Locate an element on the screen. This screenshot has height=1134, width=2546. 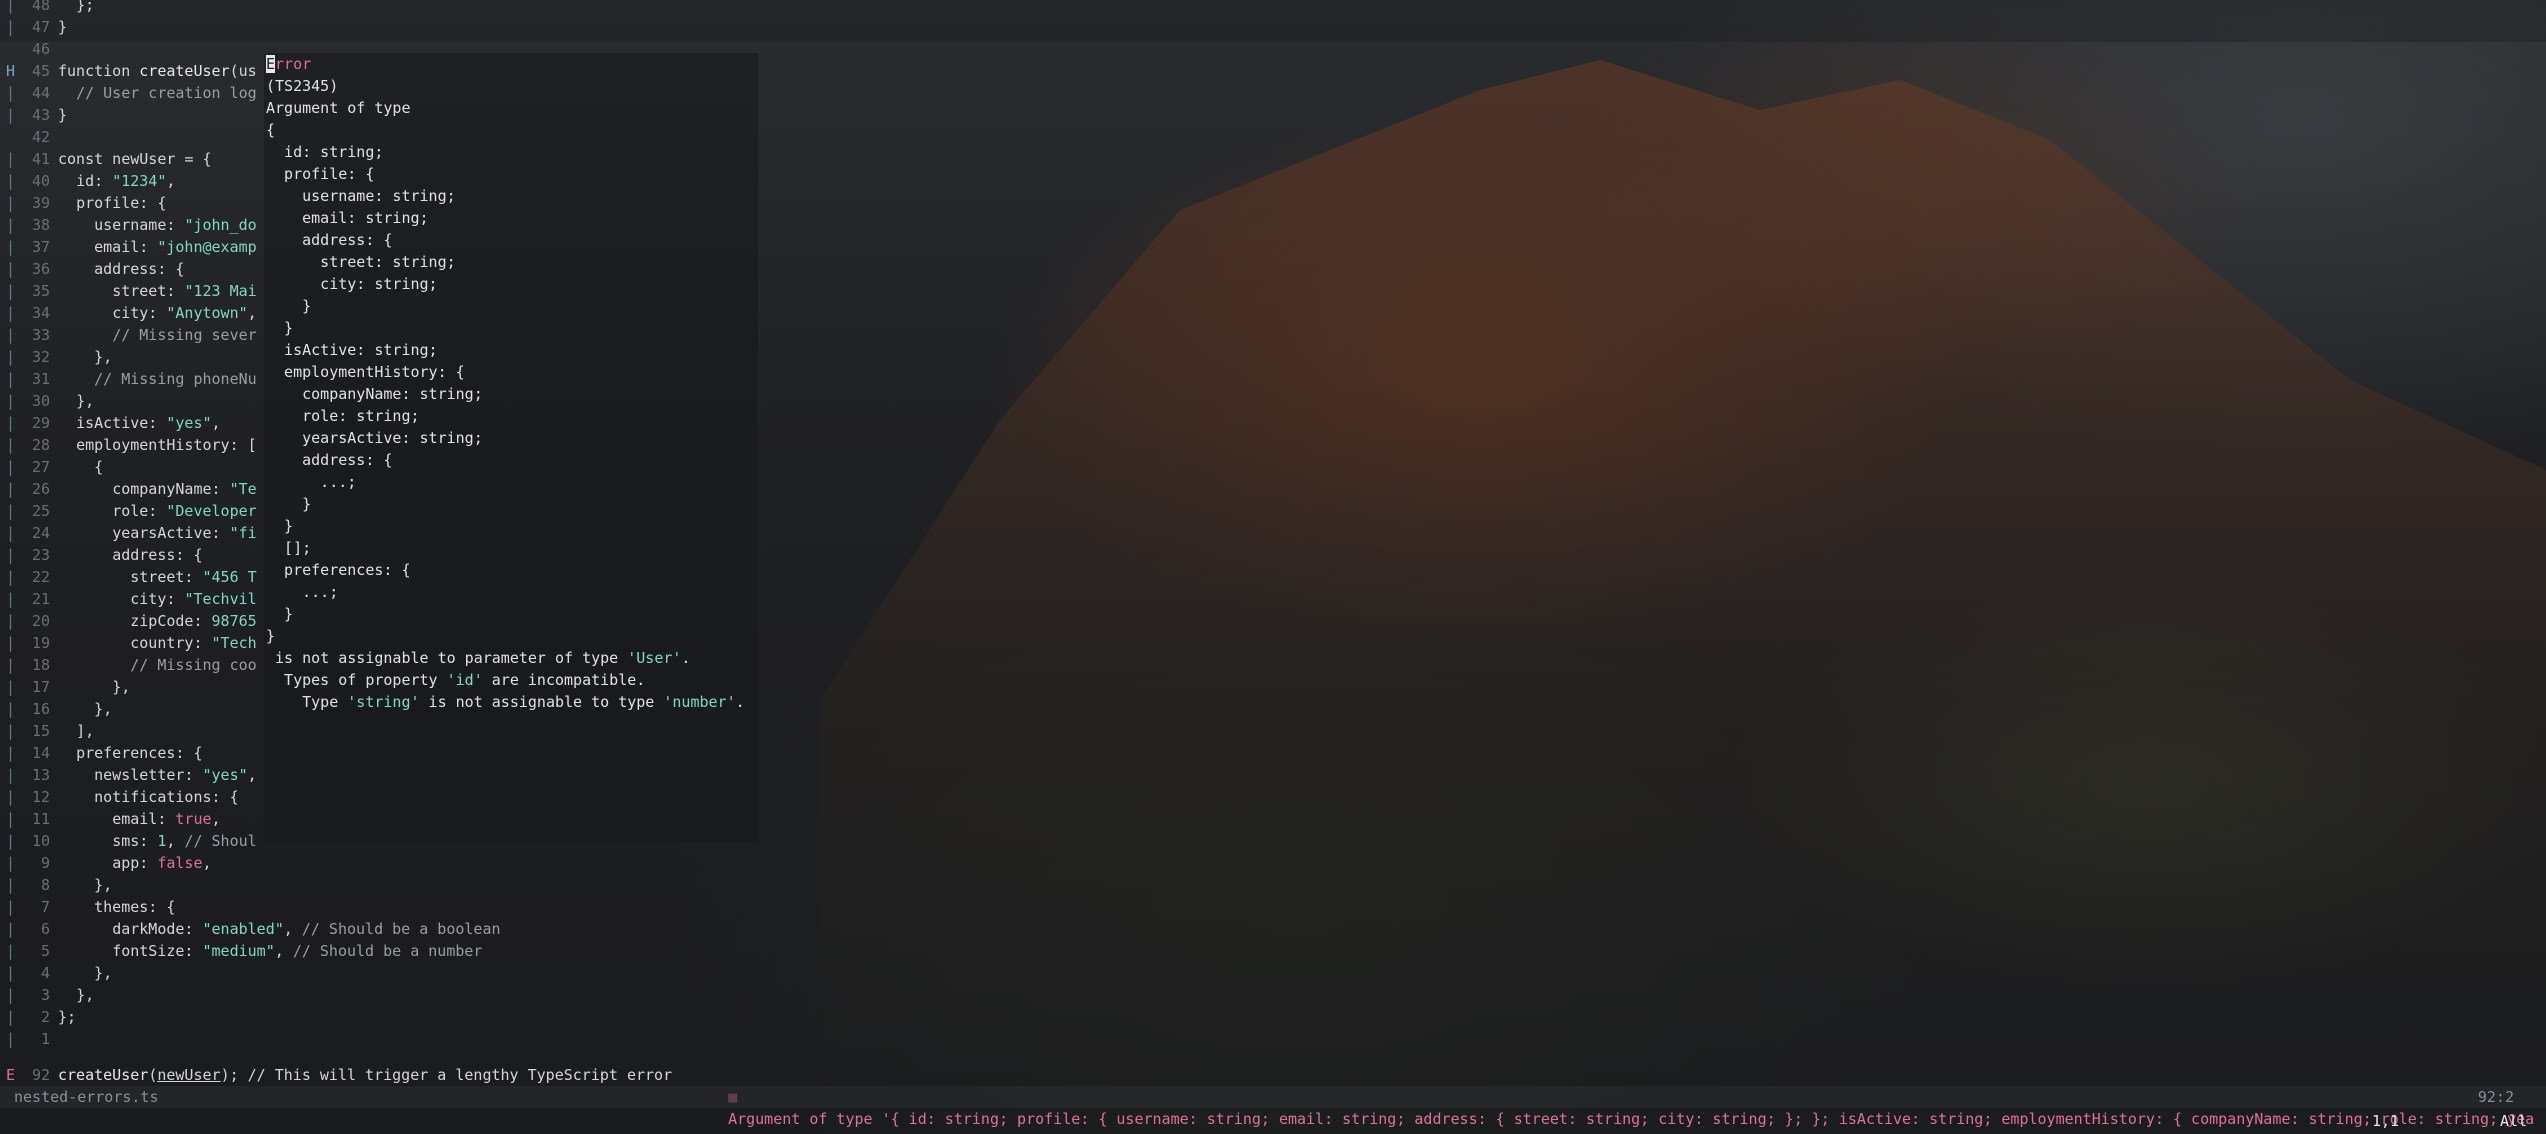
popup-text: isActive: string; is located at coordinates (352, 350).